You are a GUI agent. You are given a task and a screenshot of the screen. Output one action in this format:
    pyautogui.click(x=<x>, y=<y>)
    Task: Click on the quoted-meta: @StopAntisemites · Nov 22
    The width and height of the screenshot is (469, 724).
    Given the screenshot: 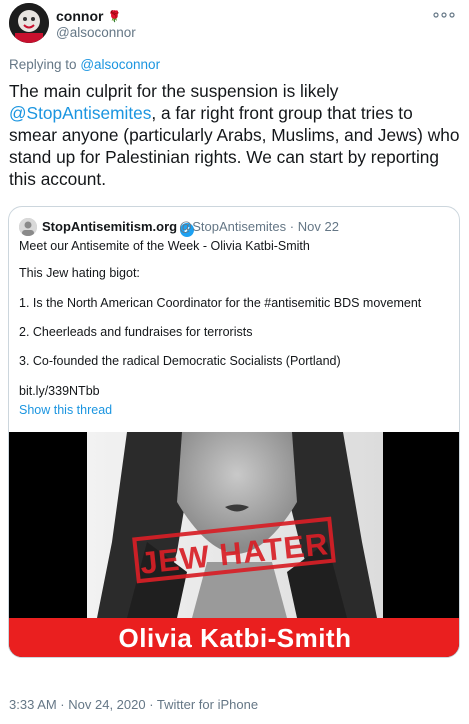 What is the action you would take?
    pyautogui.click(x=259, y=226)
    